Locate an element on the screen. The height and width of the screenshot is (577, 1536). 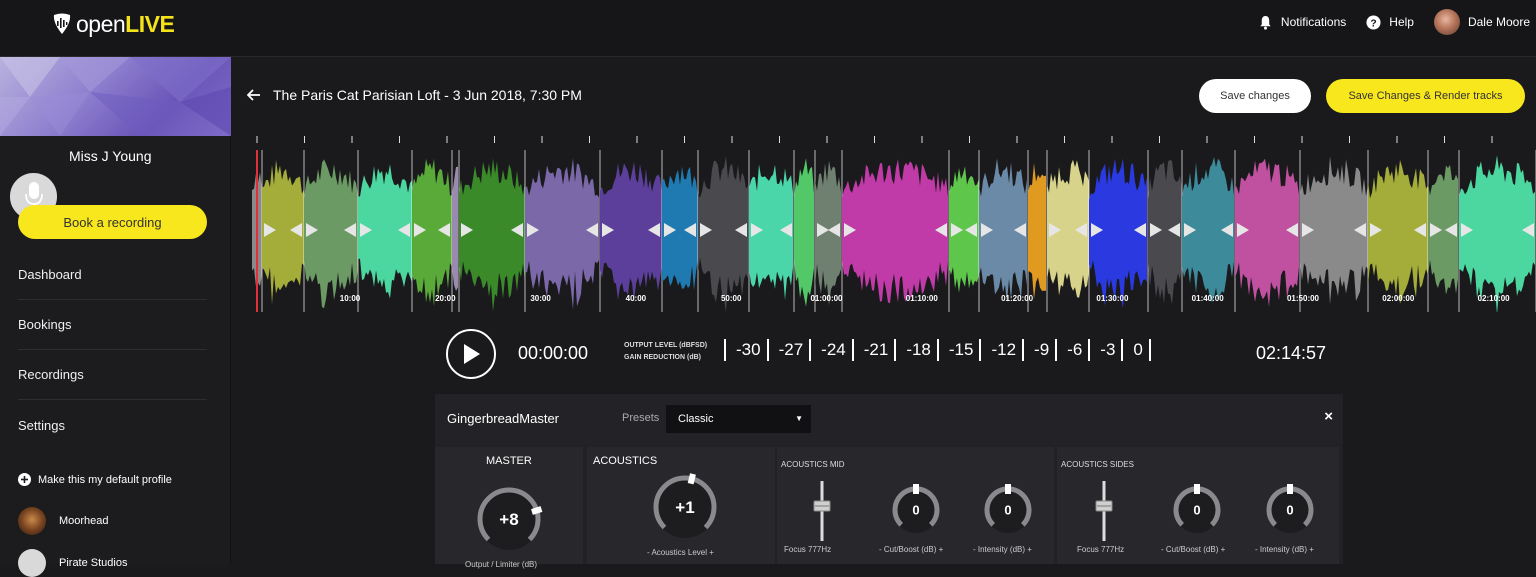
save-render-button: Save Changes & Render tracks is located at coordinates (1425, 96).